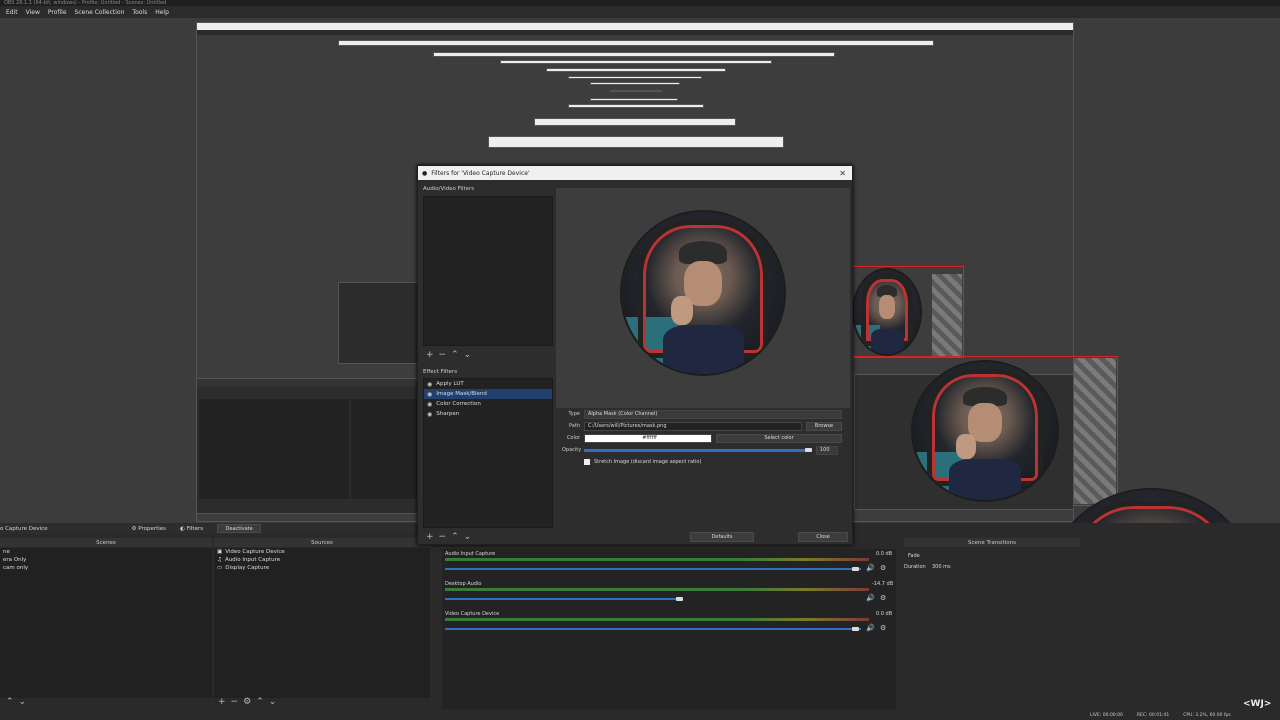  I want to click on duration-value: 300 ms, so click(941, 567).